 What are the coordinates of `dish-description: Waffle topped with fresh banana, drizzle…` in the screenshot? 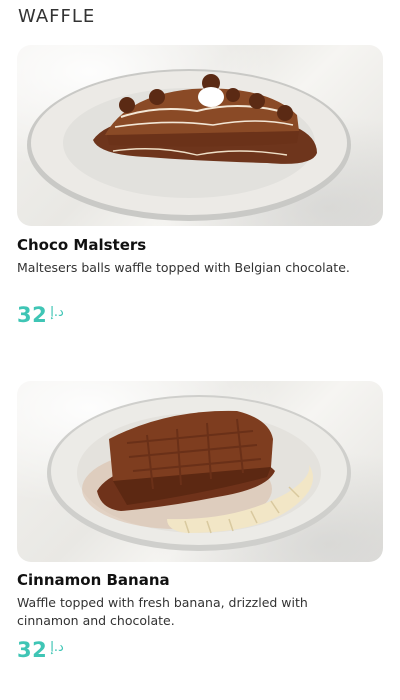 It's located at (162, 611).